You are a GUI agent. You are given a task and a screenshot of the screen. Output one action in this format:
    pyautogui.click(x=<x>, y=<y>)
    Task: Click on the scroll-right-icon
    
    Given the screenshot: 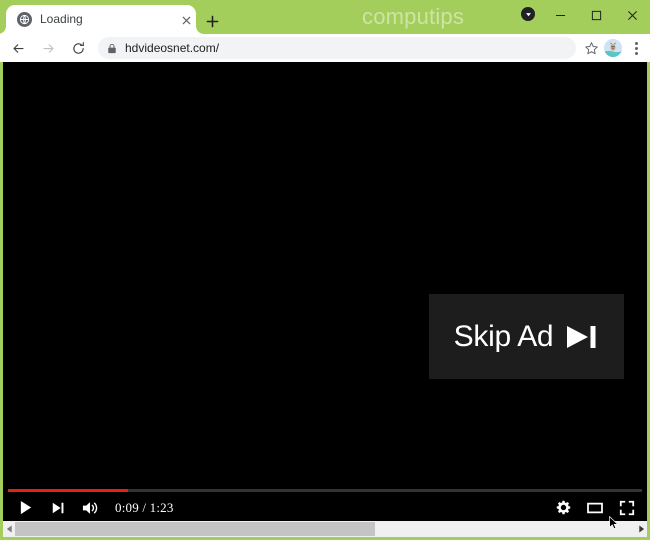 What is the action you would take?
    pyautogui.click(x=641, y=529)
    